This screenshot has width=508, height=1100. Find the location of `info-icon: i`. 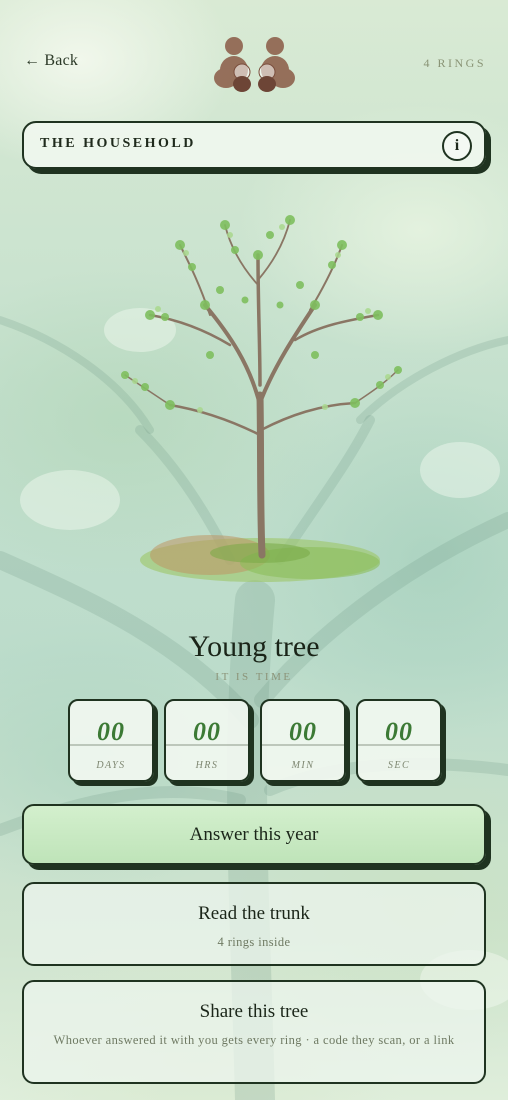

info-icon: i is located at coordinates (457, 146).